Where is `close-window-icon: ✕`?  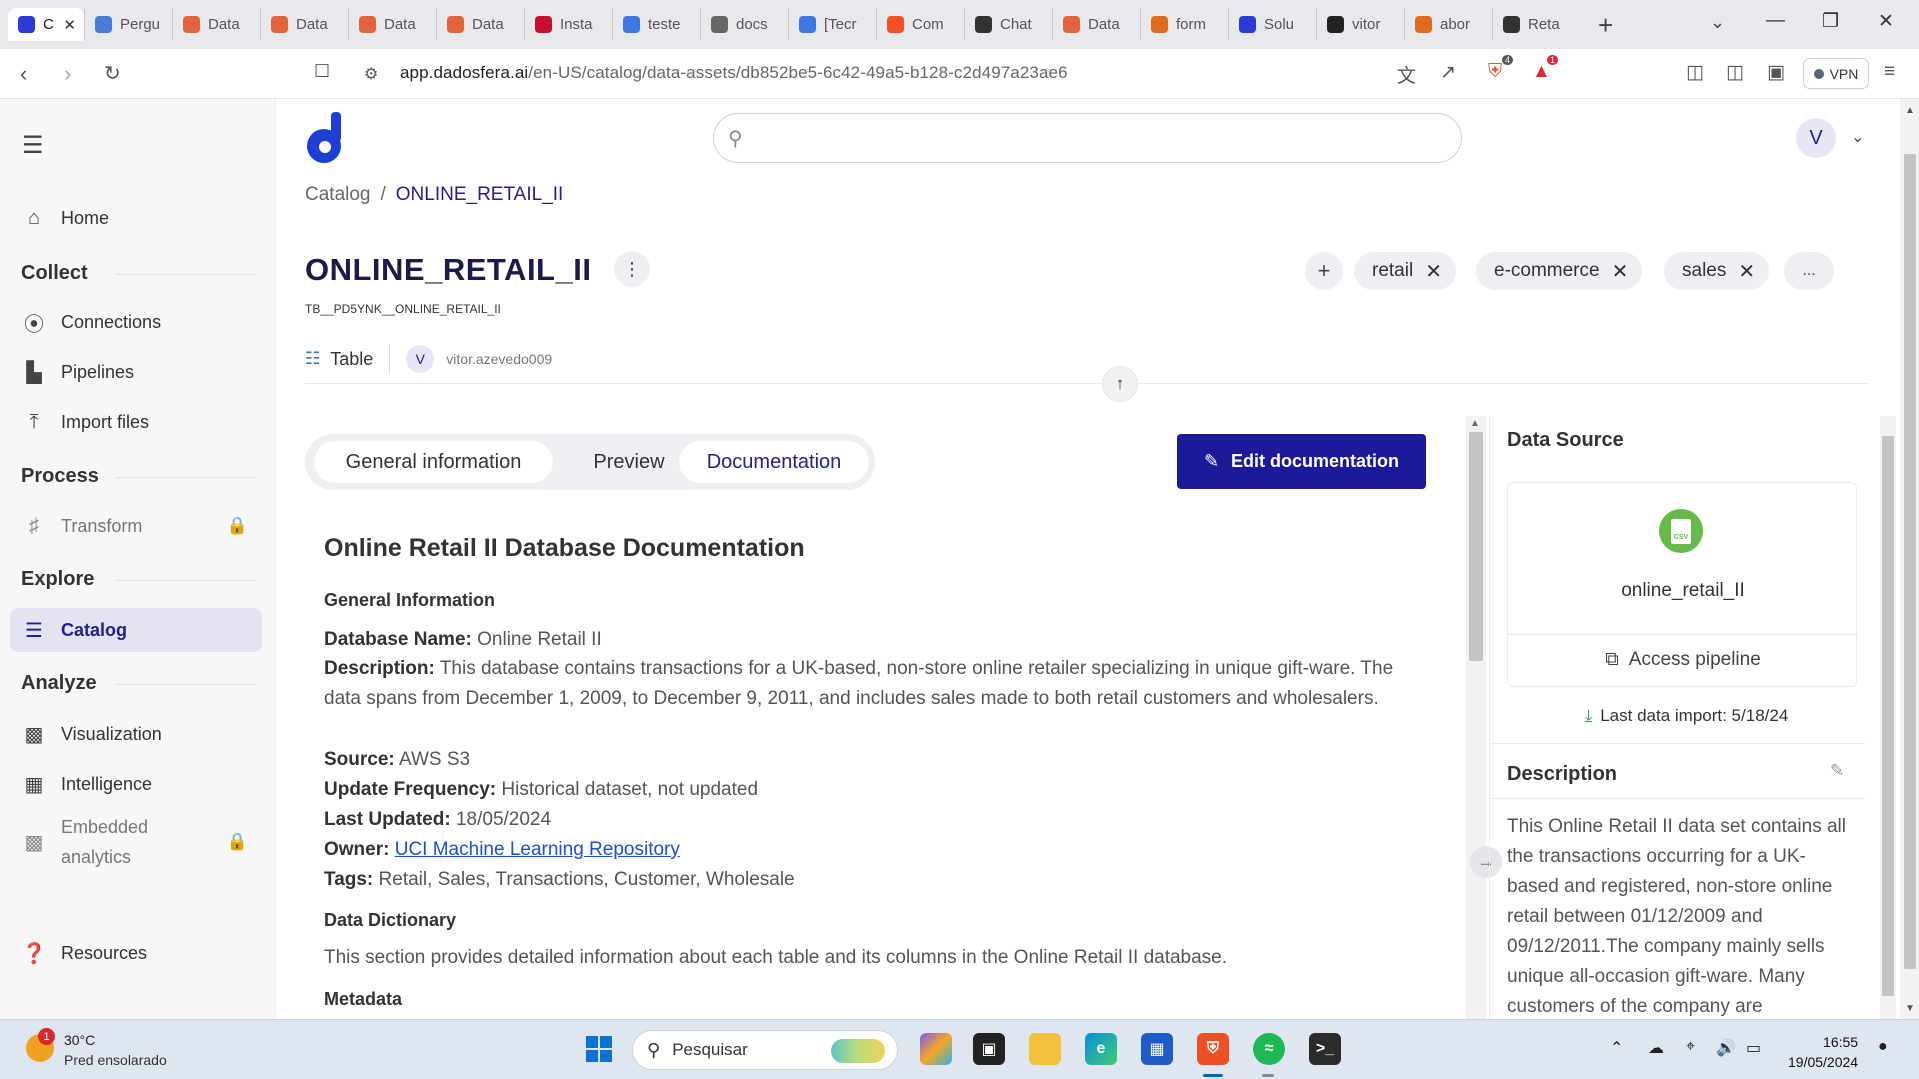 close-window-icon: ✕ is located at coordinates (1886, 21).